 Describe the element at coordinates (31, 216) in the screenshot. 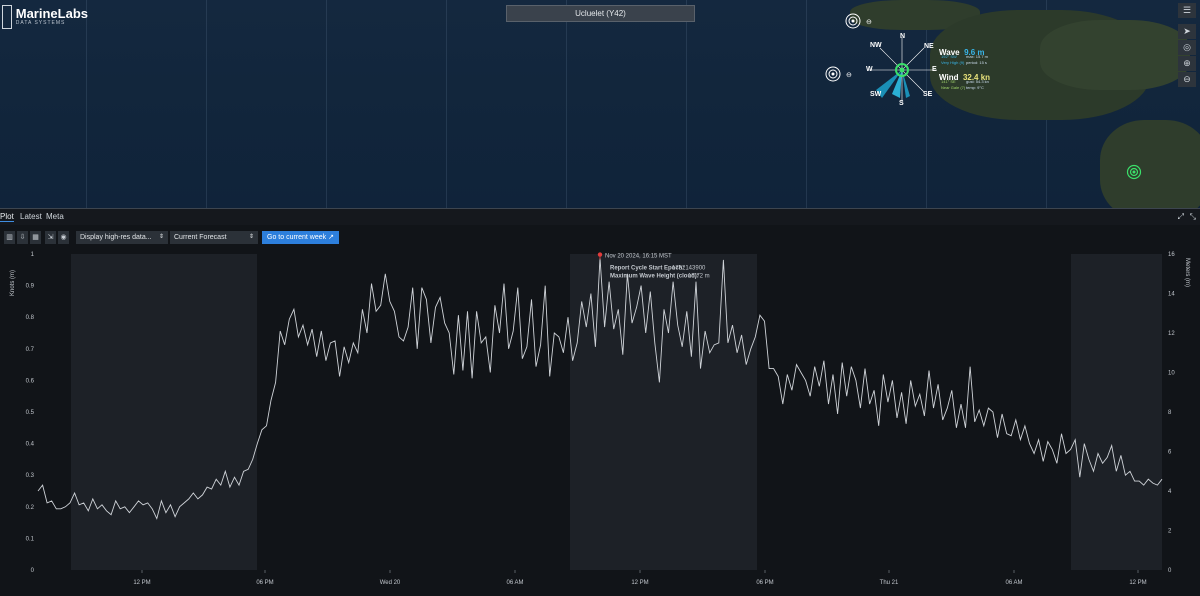

I see `tab-latest: Latest` at that location.